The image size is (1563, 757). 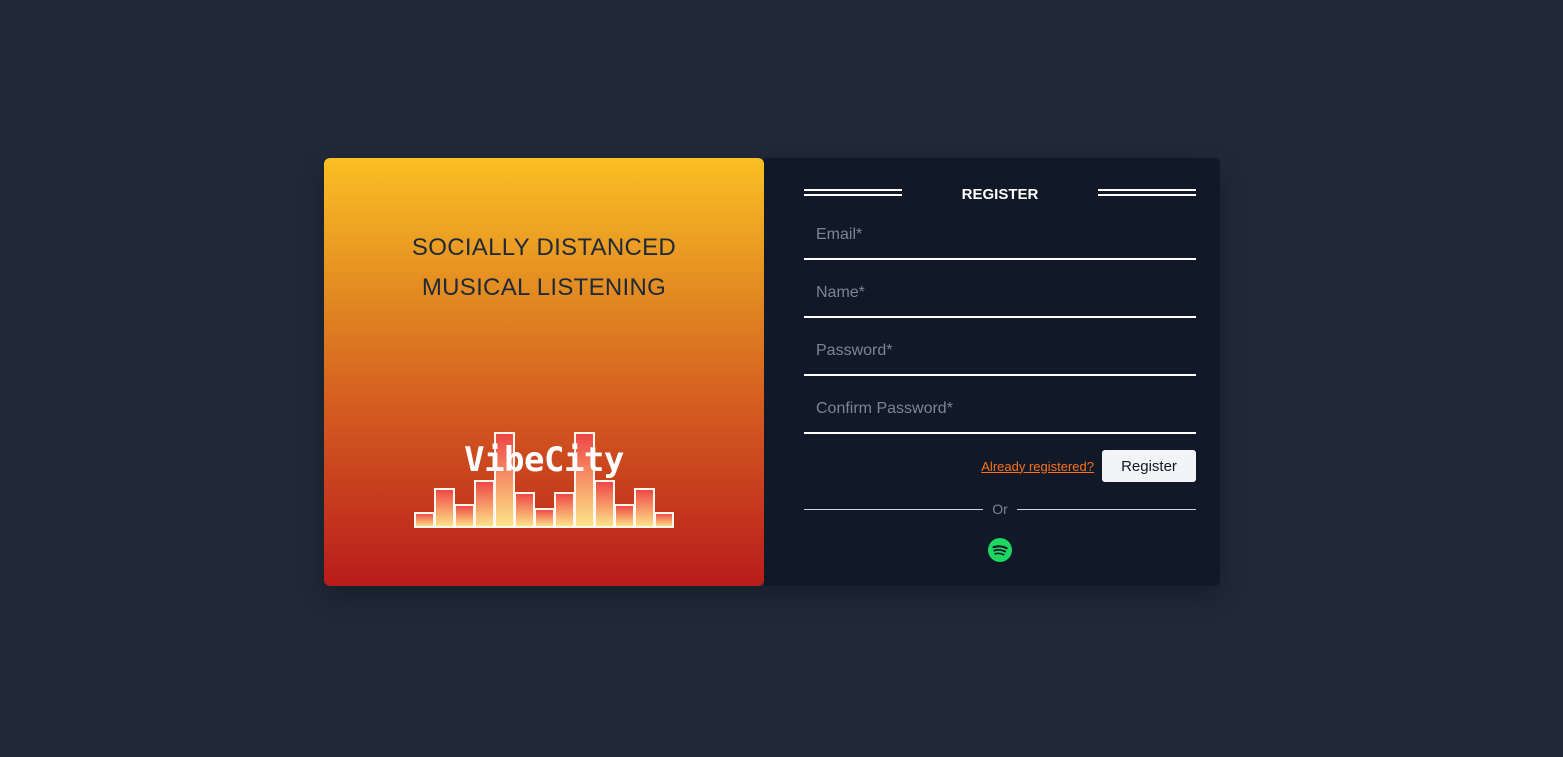 I want to click on tagline-line-2: MUSICAL LISTENING, so click(x=544, y=287).